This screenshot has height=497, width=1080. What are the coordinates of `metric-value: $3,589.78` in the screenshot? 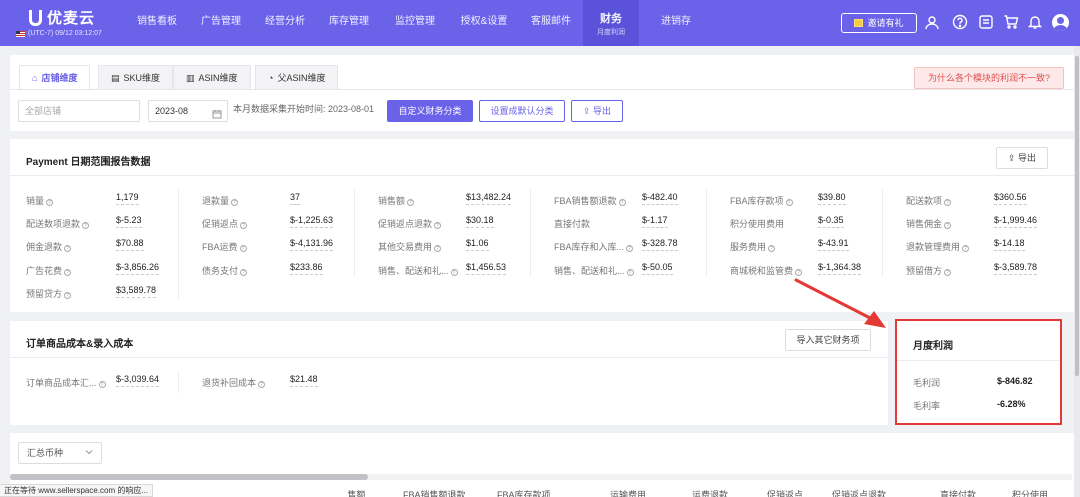 It's located at (136, 291).